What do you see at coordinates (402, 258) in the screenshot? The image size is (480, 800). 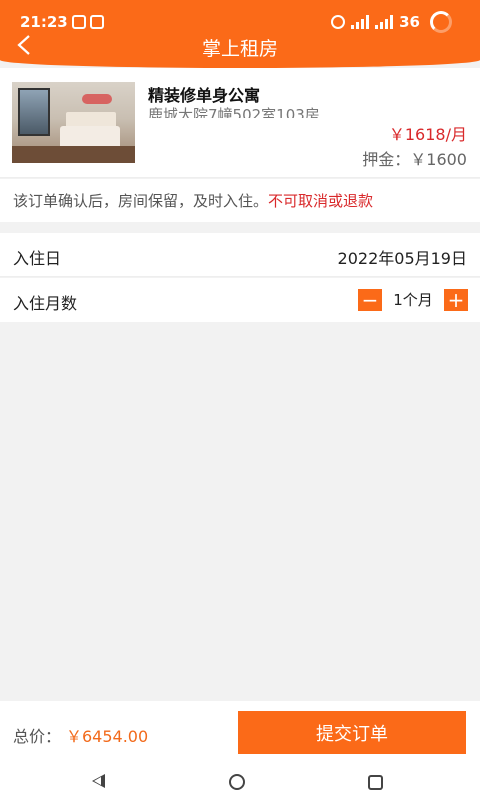 I see `checkin-value: 2022年05月19日` at bounding box center [402, 258].